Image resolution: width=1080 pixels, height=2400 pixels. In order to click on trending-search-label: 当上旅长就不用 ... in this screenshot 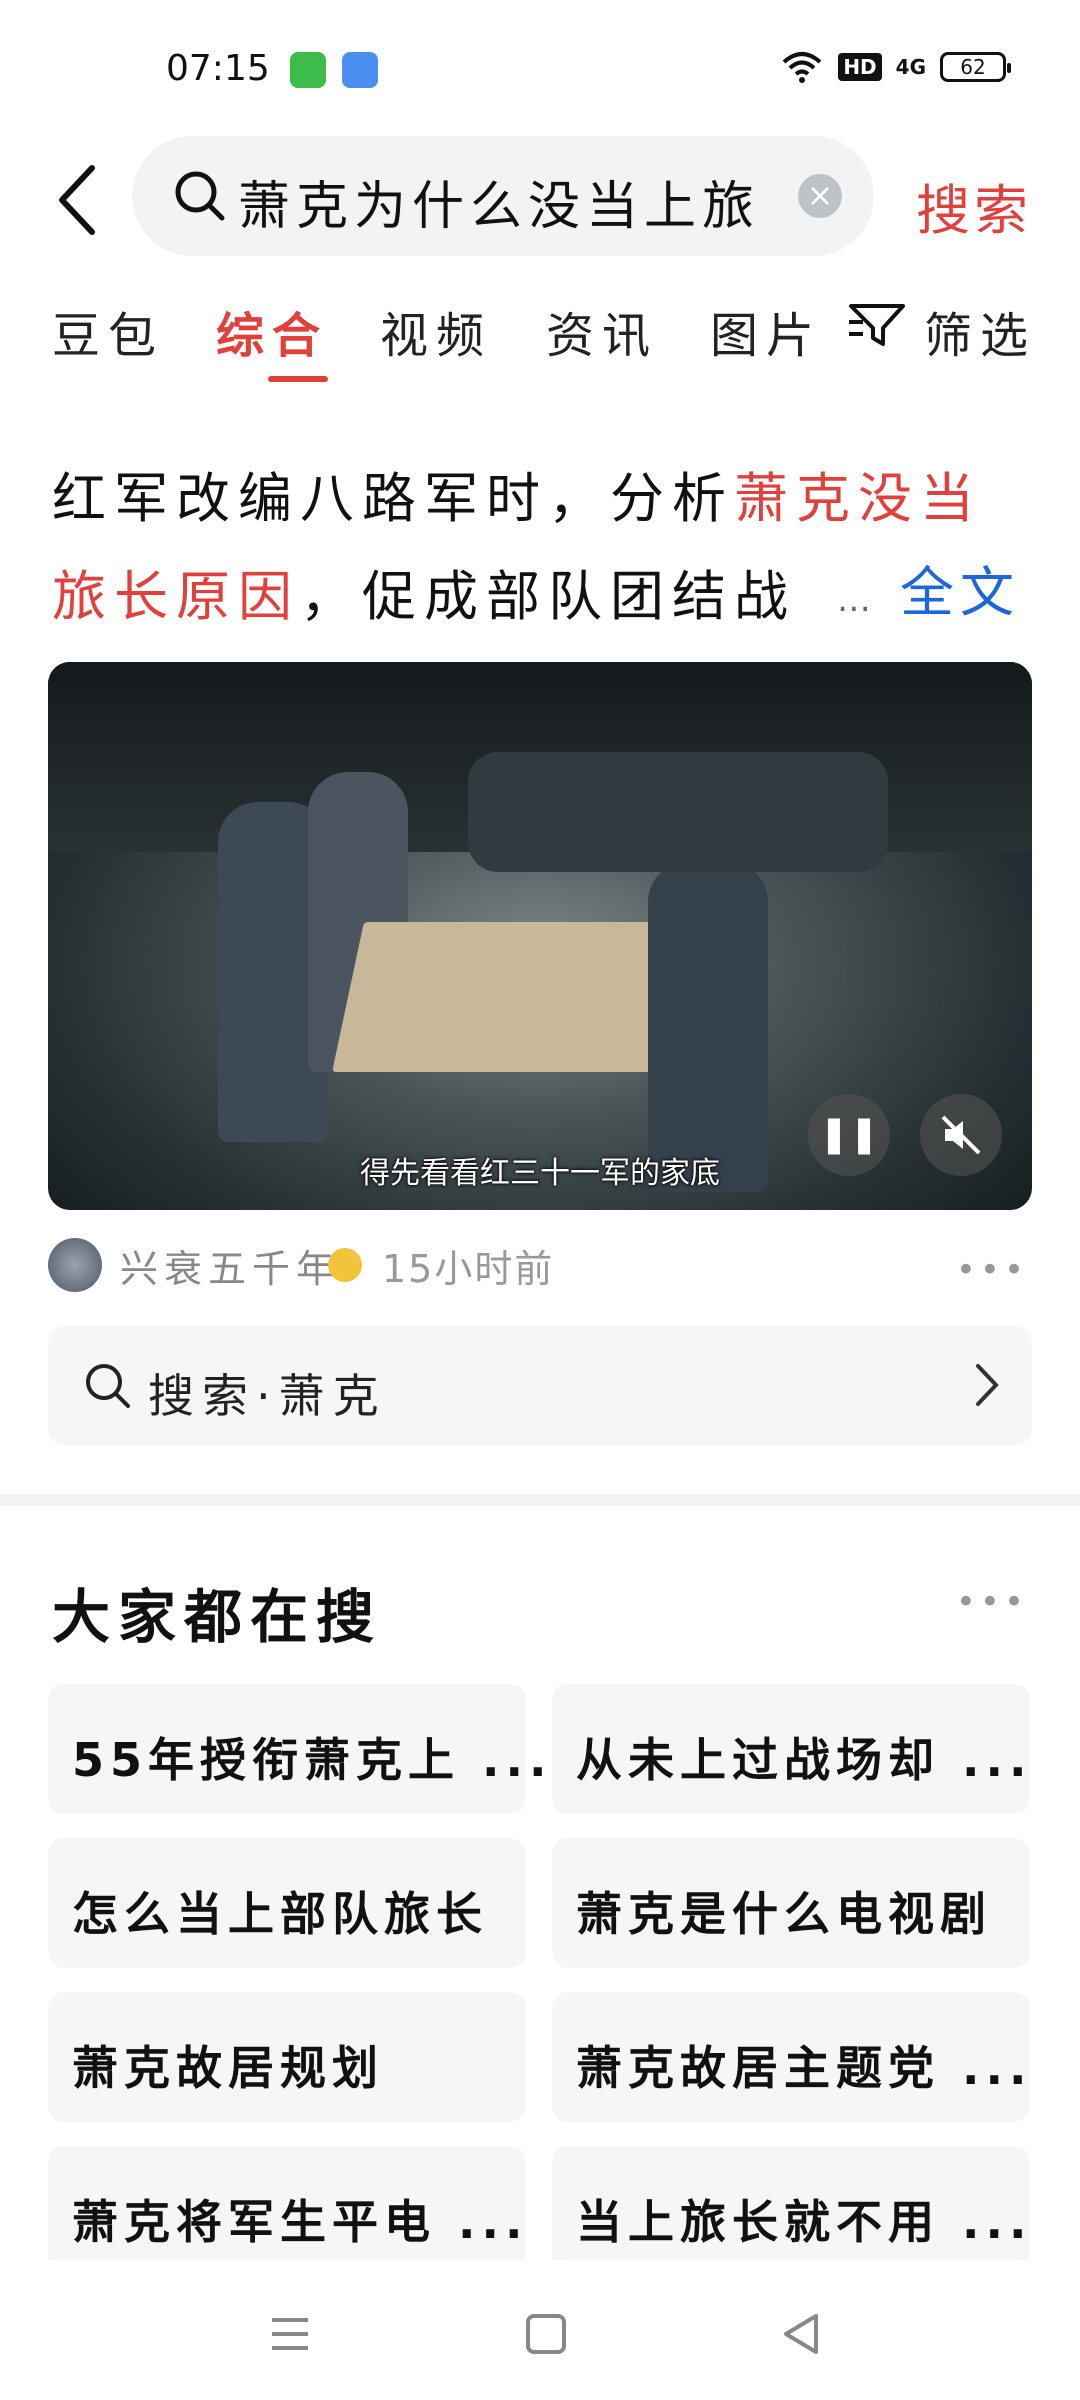, I will do `click(804, 2222)`.